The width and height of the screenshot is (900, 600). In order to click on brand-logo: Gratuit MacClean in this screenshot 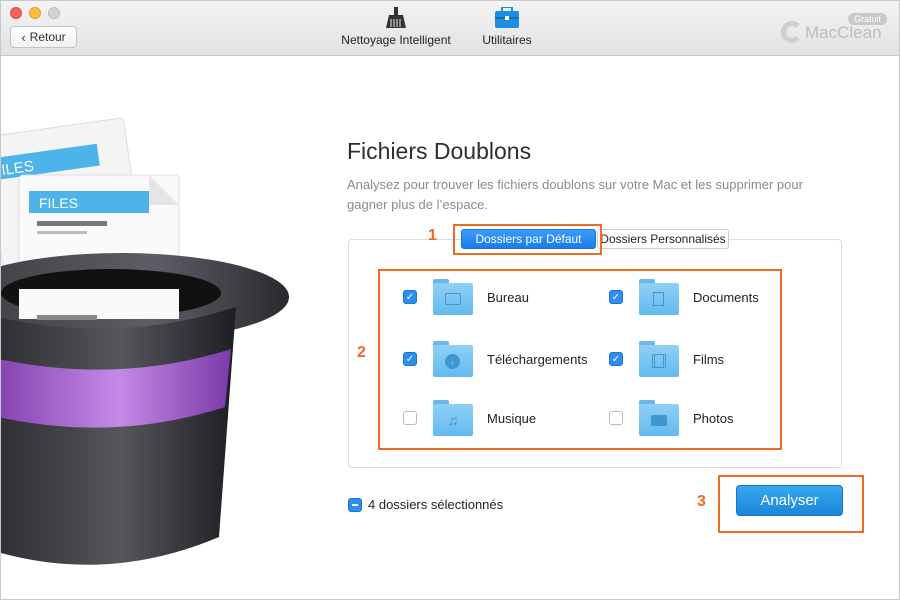, I will do `click(836, 30)`.